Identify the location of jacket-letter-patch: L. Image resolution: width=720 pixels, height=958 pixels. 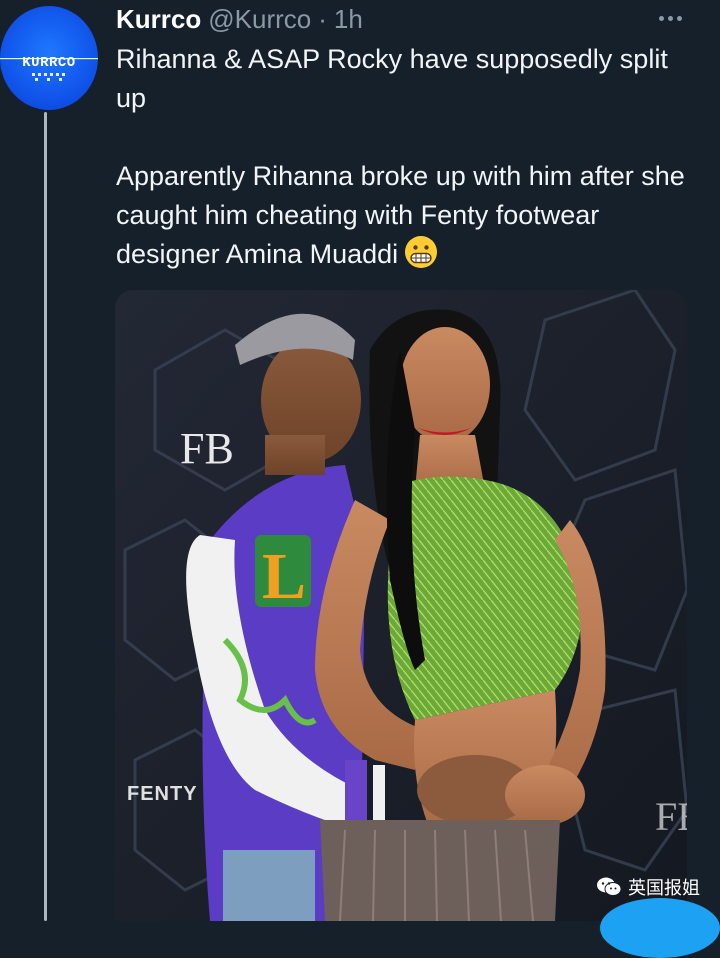
(284, 576).